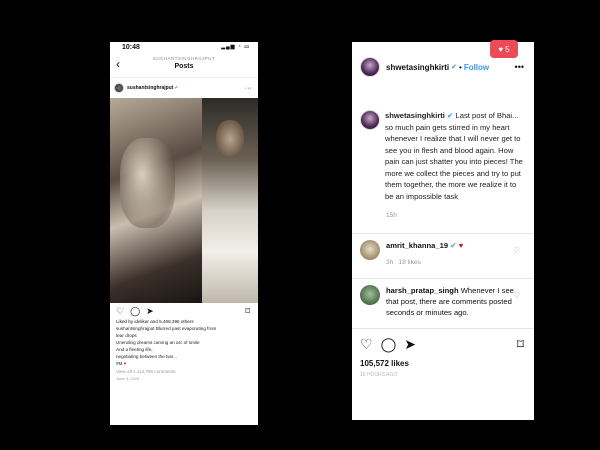 This screenshot has width=600, height=450. I want to click on post-image, so click(184, 200).